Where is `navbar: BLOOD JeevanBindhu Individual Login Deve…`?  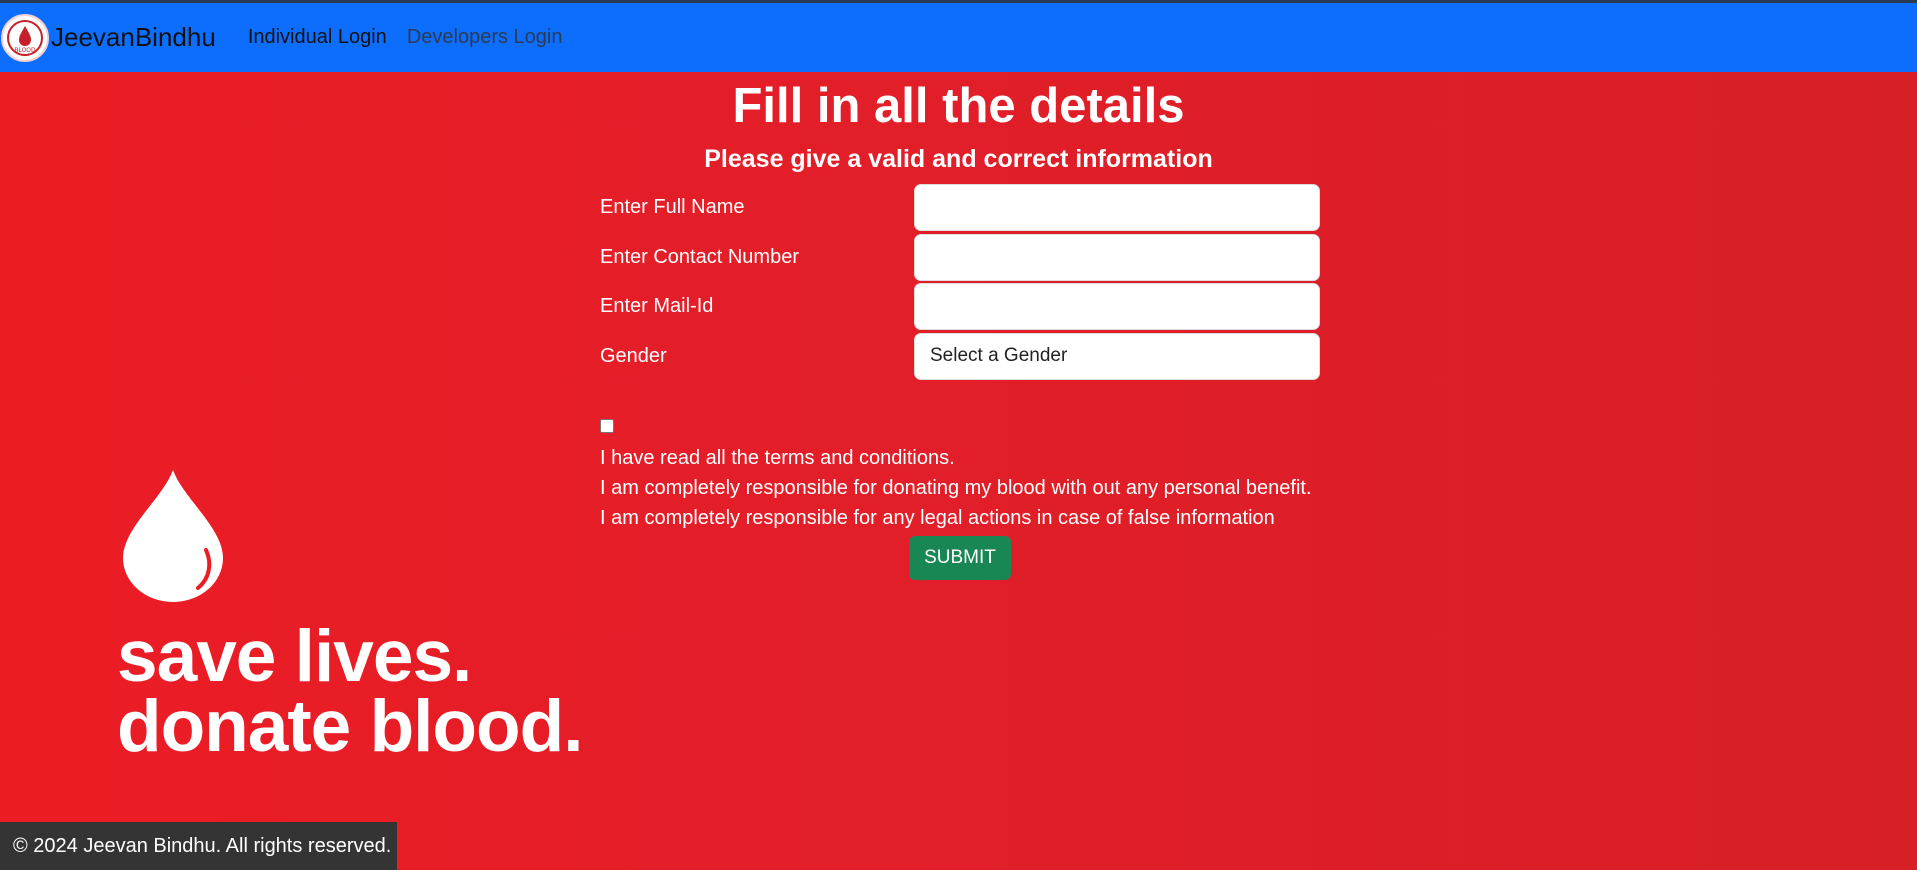 navbar: BLOOD JeevanBindhu Individual Login Deve… is located at coordinates (958, 37).